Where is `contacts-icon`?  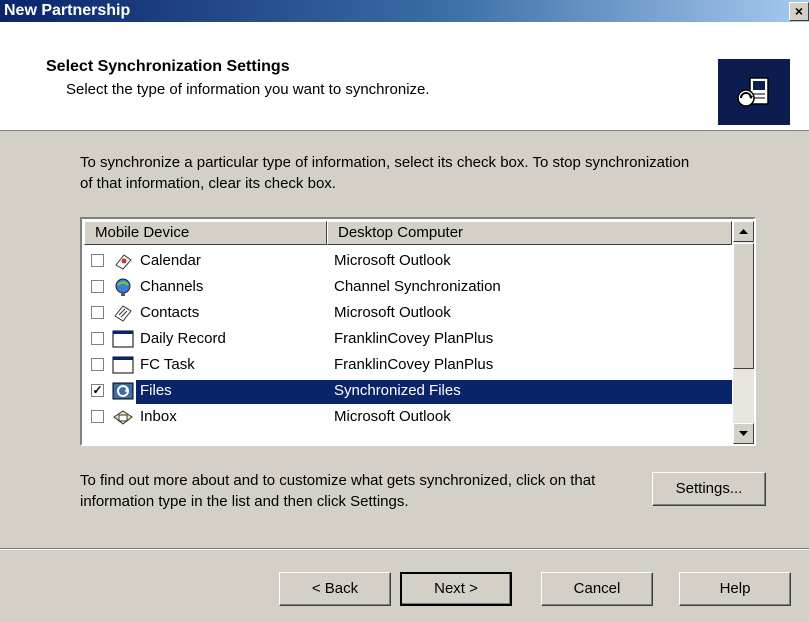
contacts-icon is located at coordinates (123, 313).